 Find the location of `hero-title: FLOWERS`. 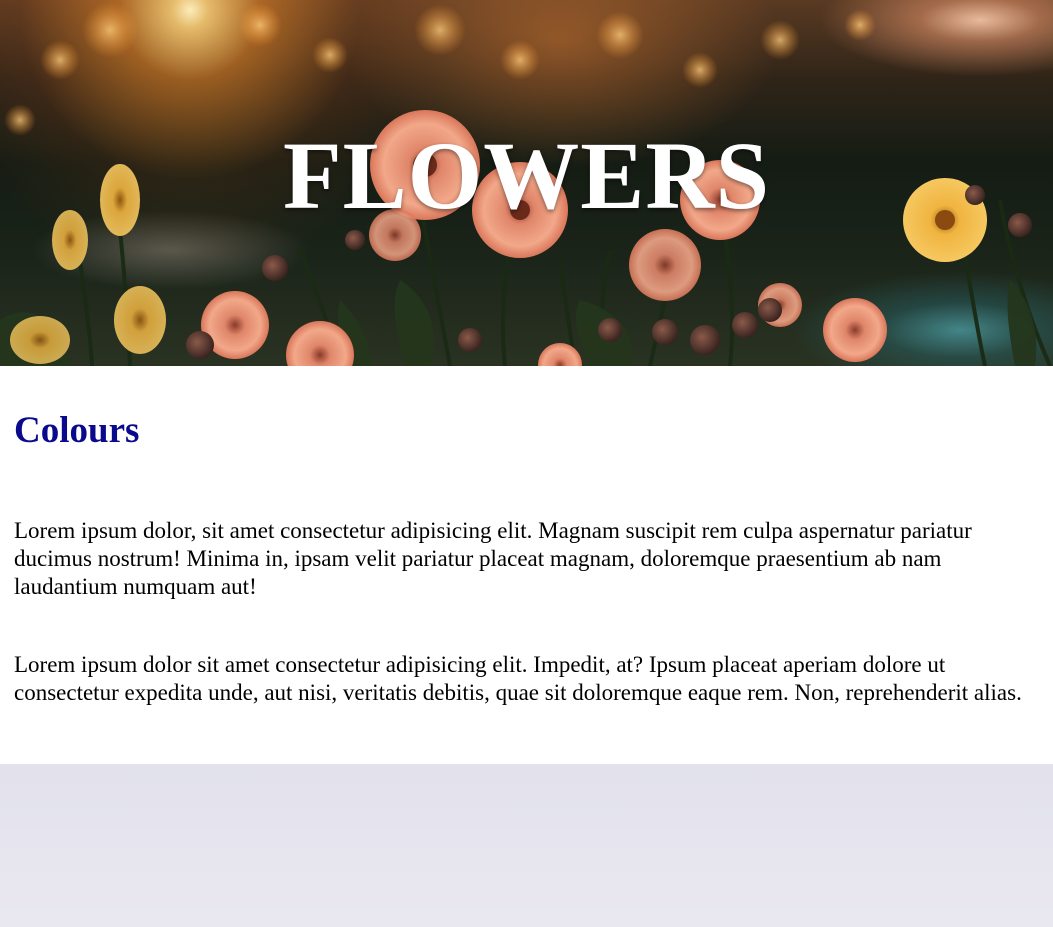

hero-title: FLOWERS is located at coordinates (526, 175).